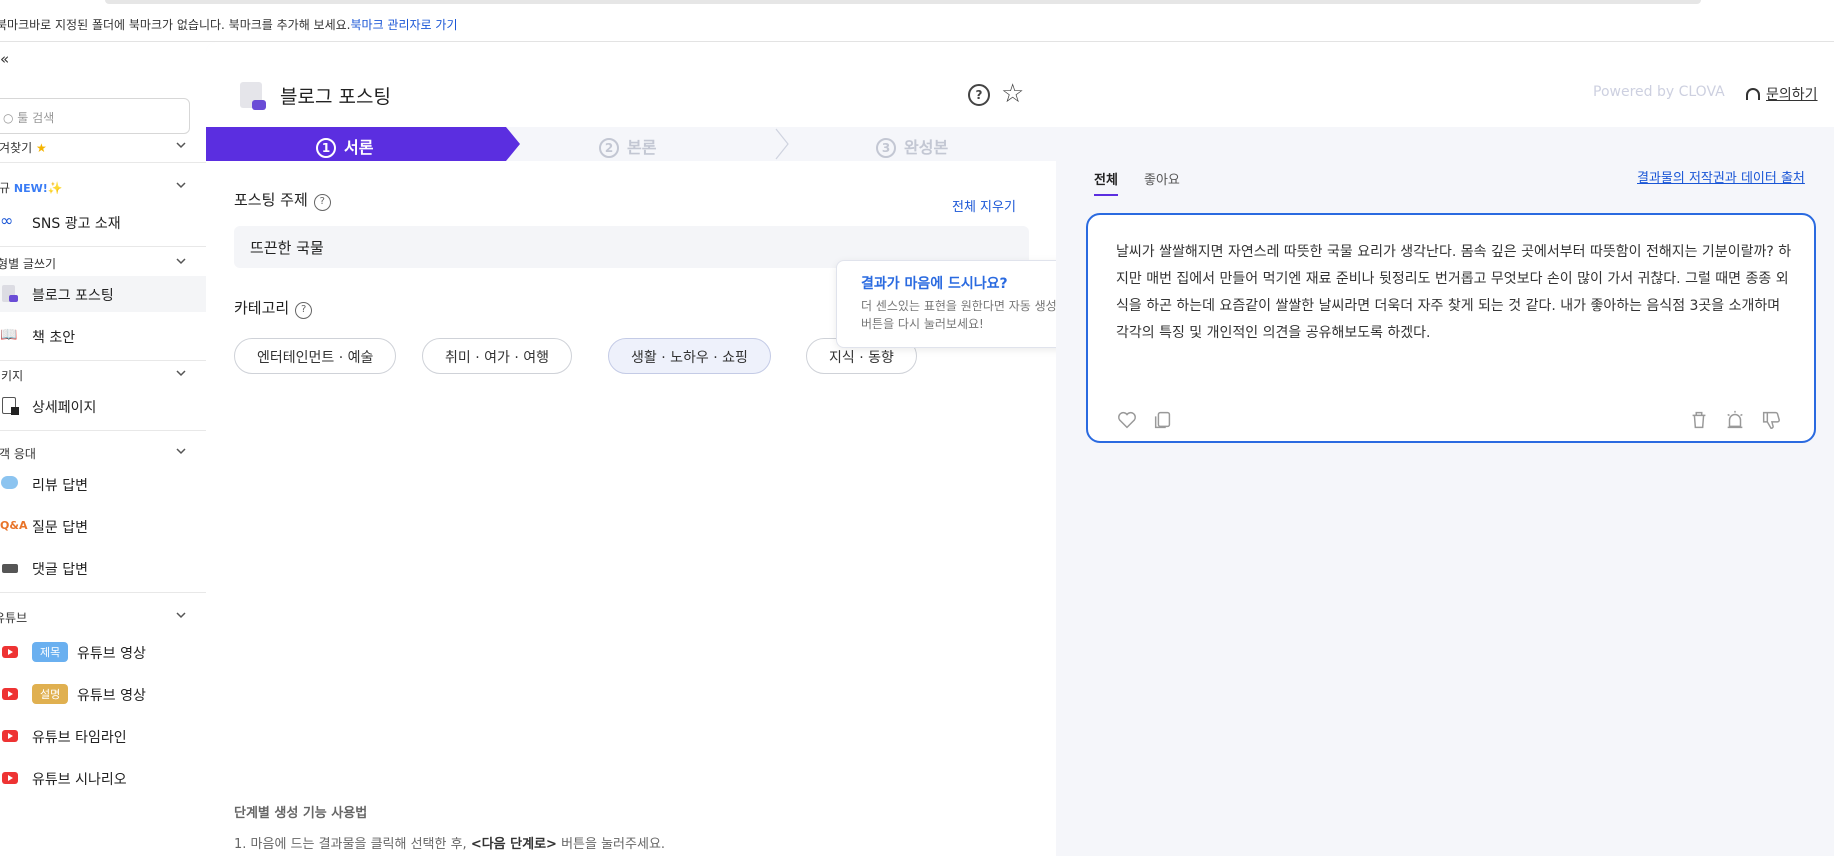  What do you see at coordinates (76, 224) in the screenshot?
I see `sidebar-item-sns-label: SNS 광고 소재` at bounding box center [76, 224].